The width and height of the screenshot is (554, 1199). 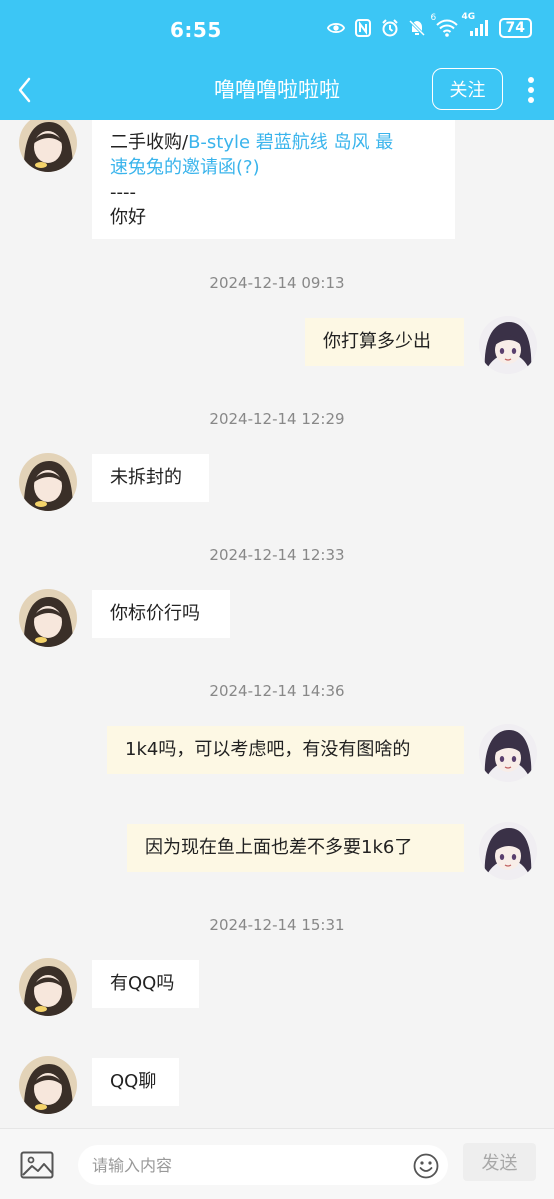 What do you see at coordinates (279, 847) in the screenshot?
I see `message-text: 因为现在鱼上面也差不多要1k6了` at bounding box center [279, 847].